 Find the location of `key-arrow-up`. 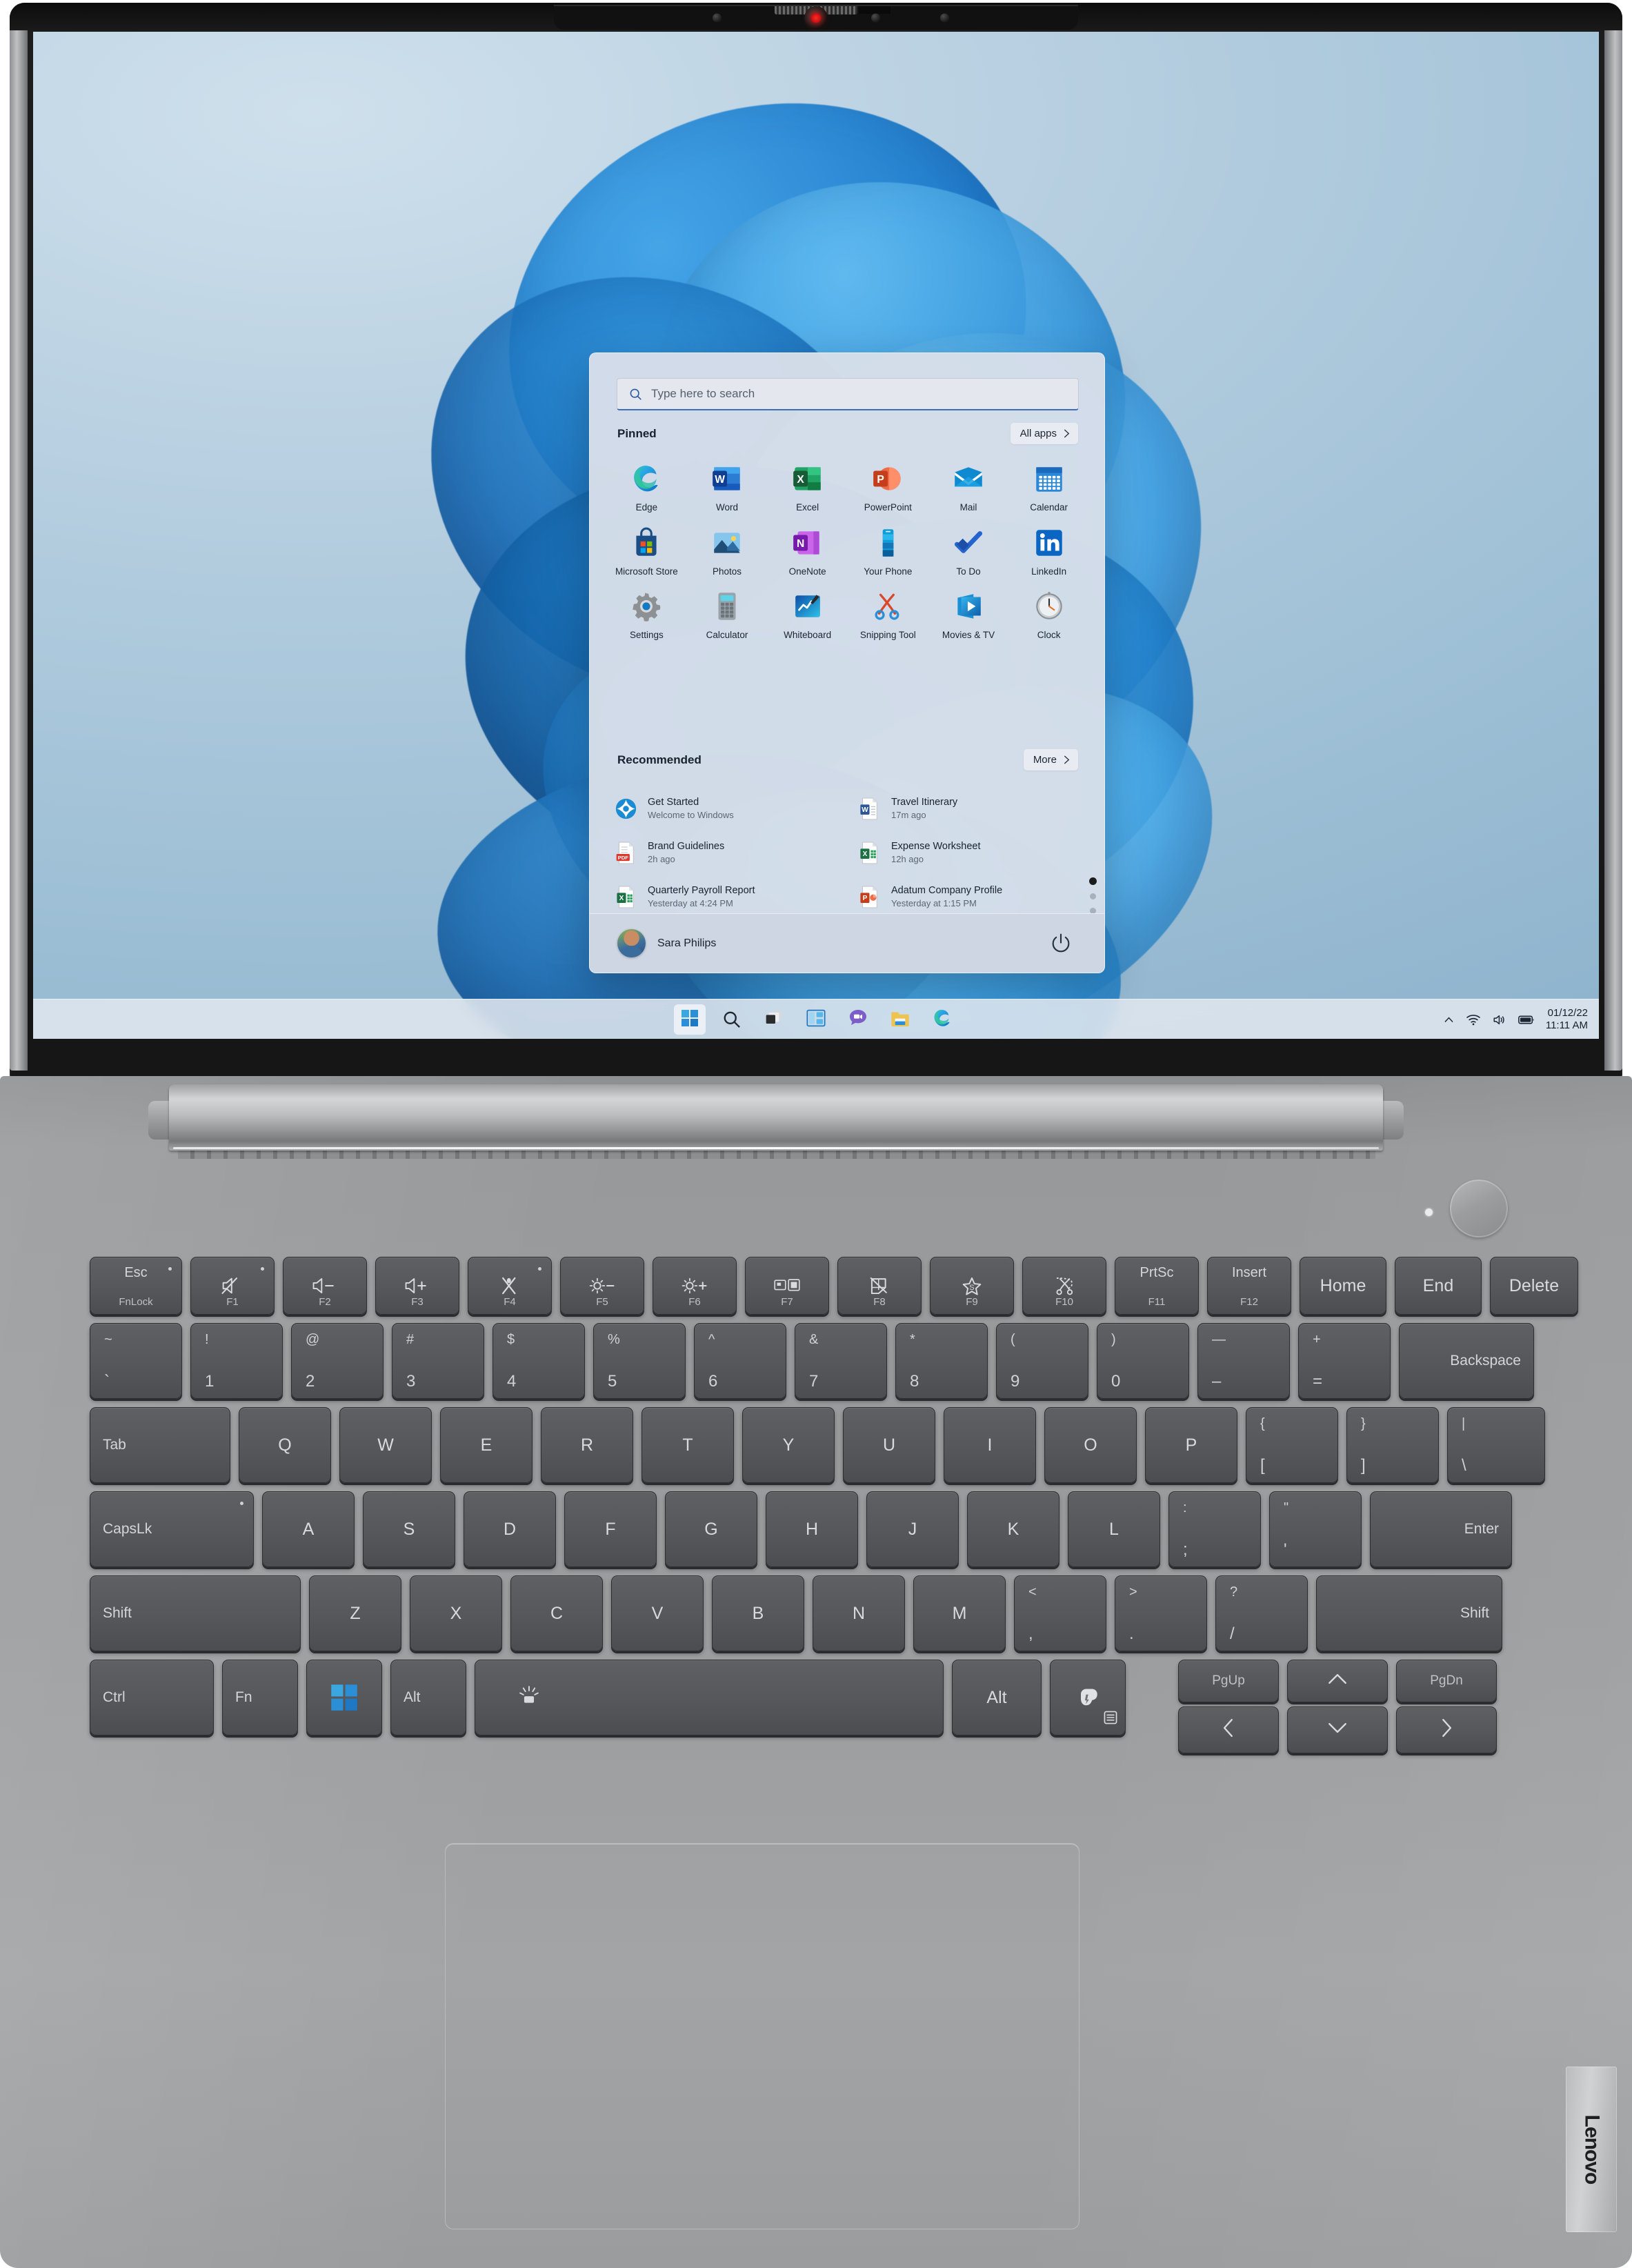

key-arrow-up is located at coordinates (1337, 1681).